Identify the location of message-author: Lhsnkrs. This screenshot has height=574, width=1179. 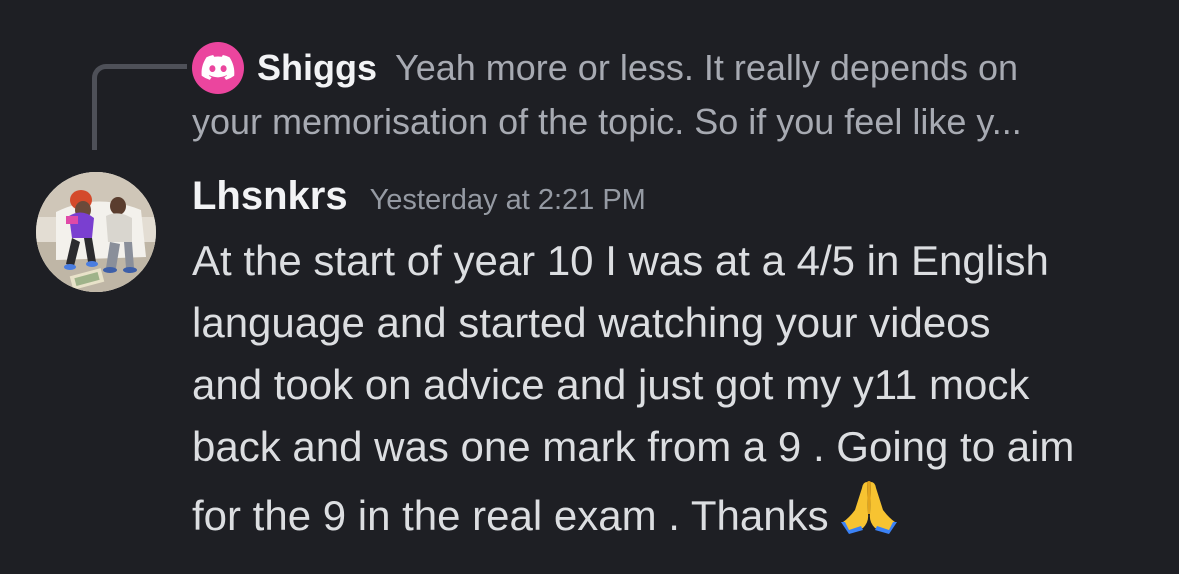
(270, 196).